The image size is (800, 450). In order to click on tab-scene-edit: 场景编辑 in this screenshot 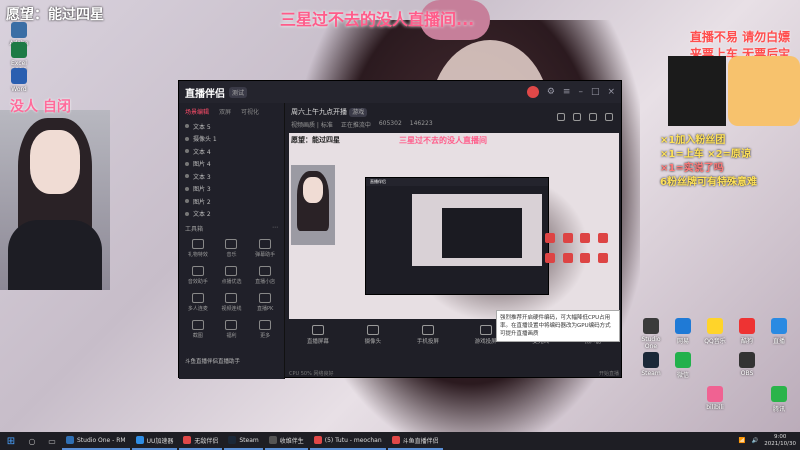, I will do `click(197, 111)`.